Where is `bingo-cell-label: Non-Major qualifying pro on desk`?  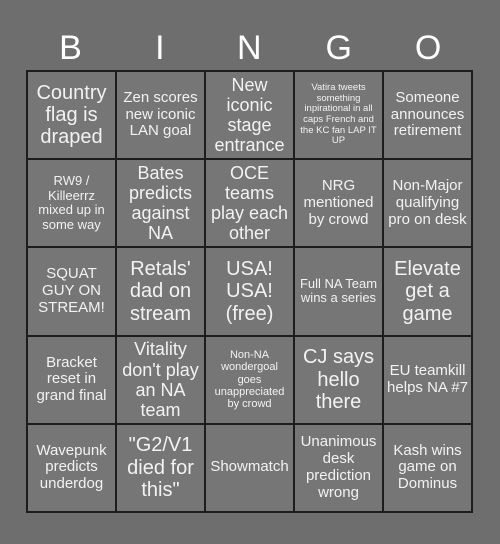
bingo-cell-label: Non-Major qualifying pro on desk is located at coordinates (427, 202).